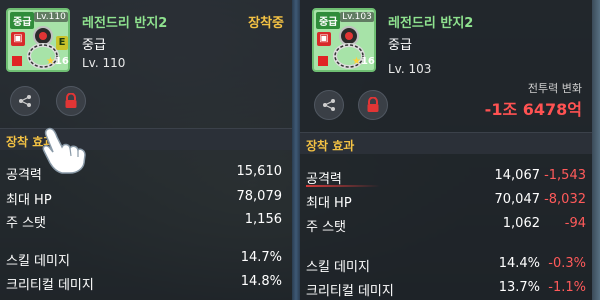  Describe the element at coordinates (104, 63) in the screenshot. I see `item-level: Lv. 110` at that location.